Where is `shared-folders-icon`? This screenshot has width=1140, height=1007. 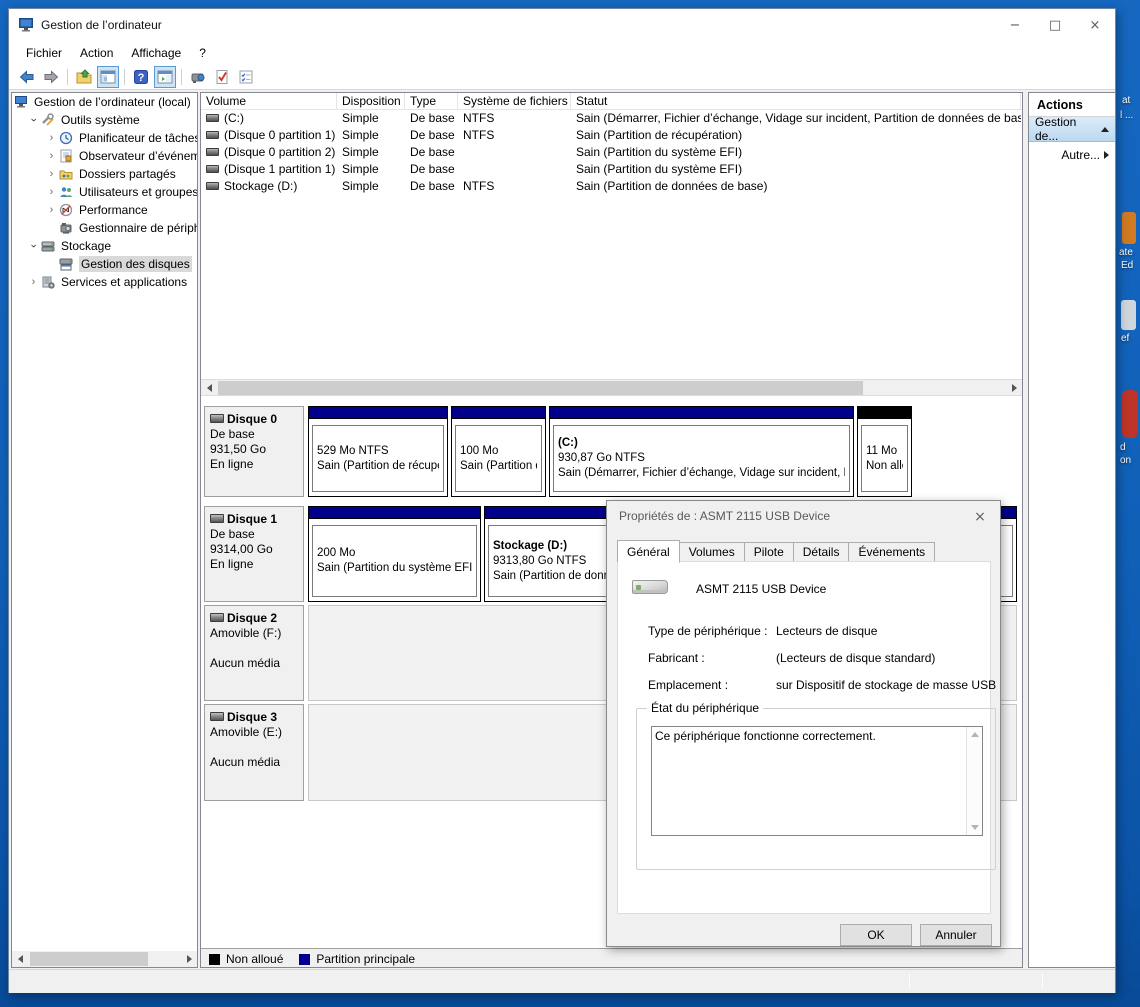
shared-folders-icon is located at coordinates (67, 174).